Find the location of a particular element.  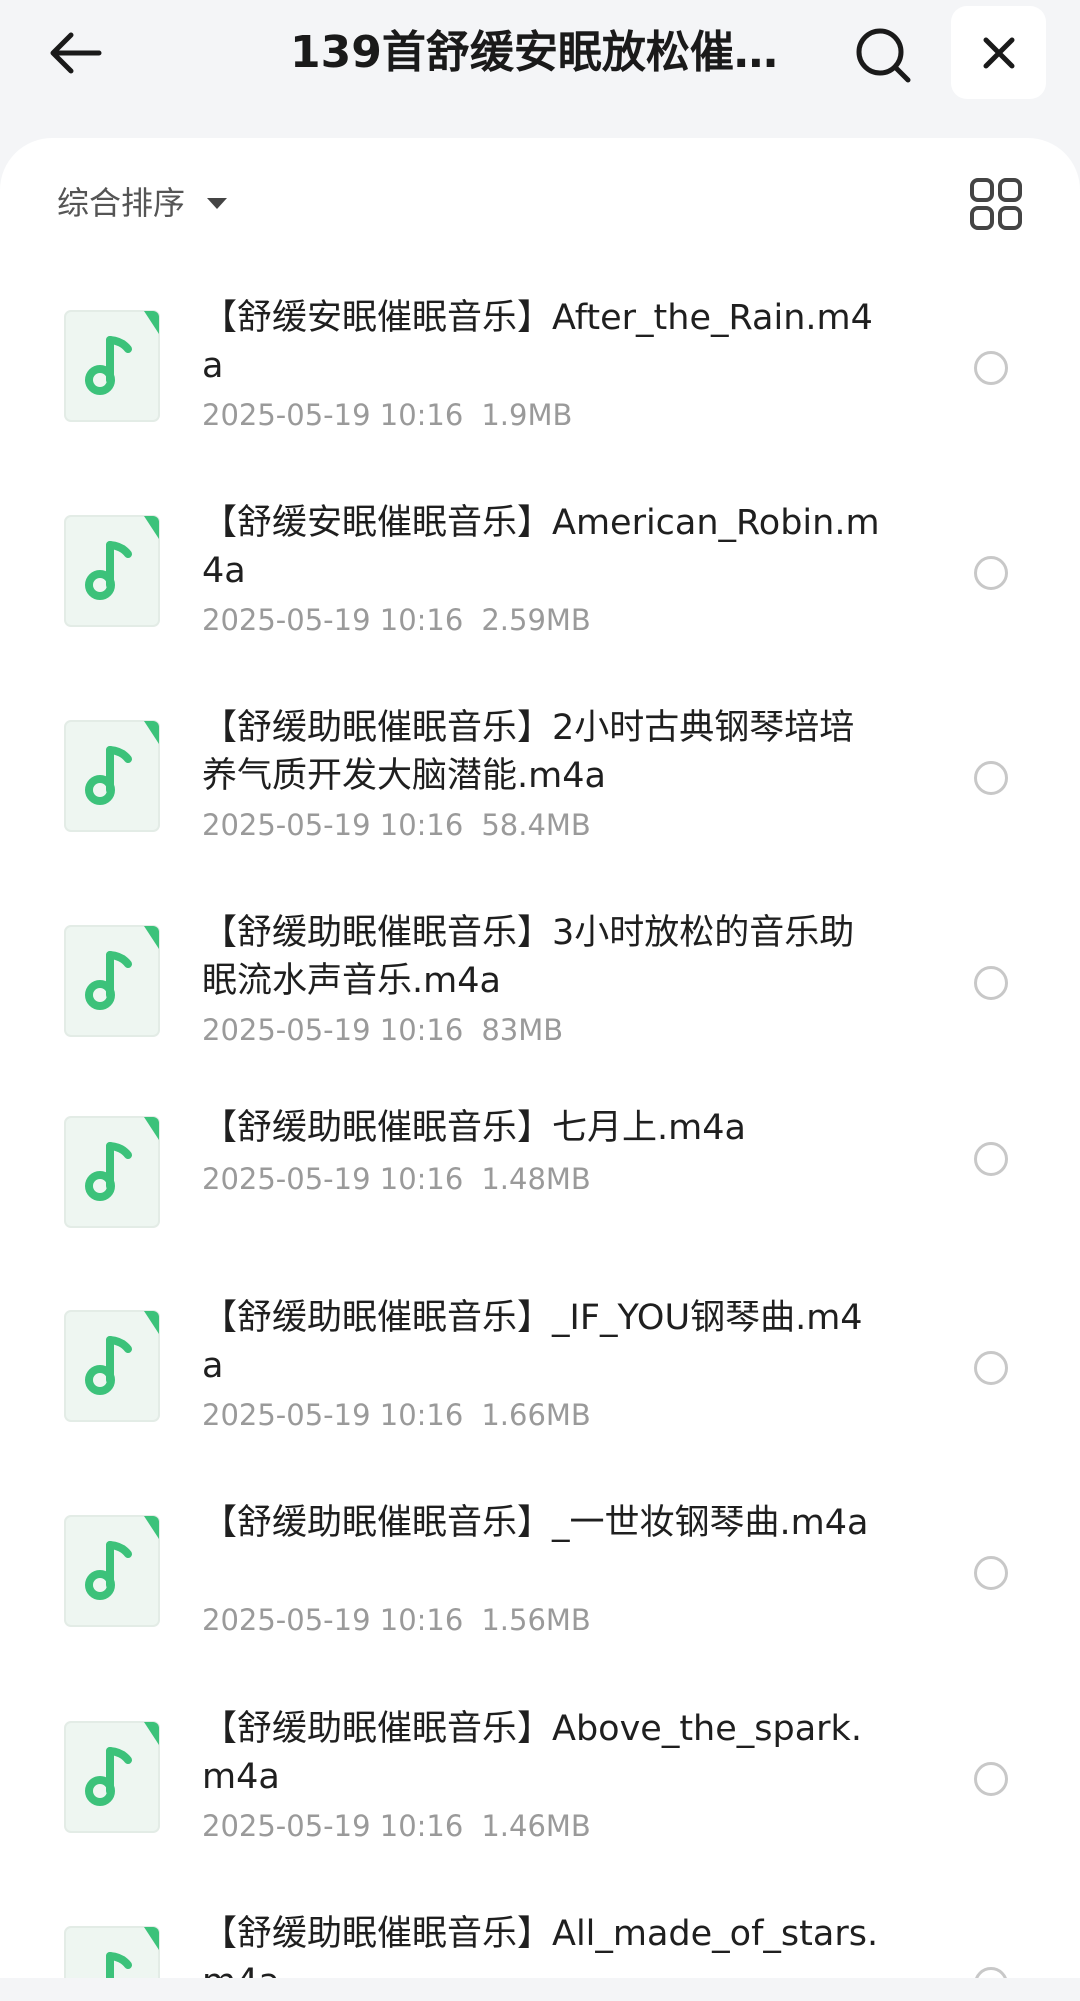

file-size: 58.4MB is located at coordinates (536, 825).